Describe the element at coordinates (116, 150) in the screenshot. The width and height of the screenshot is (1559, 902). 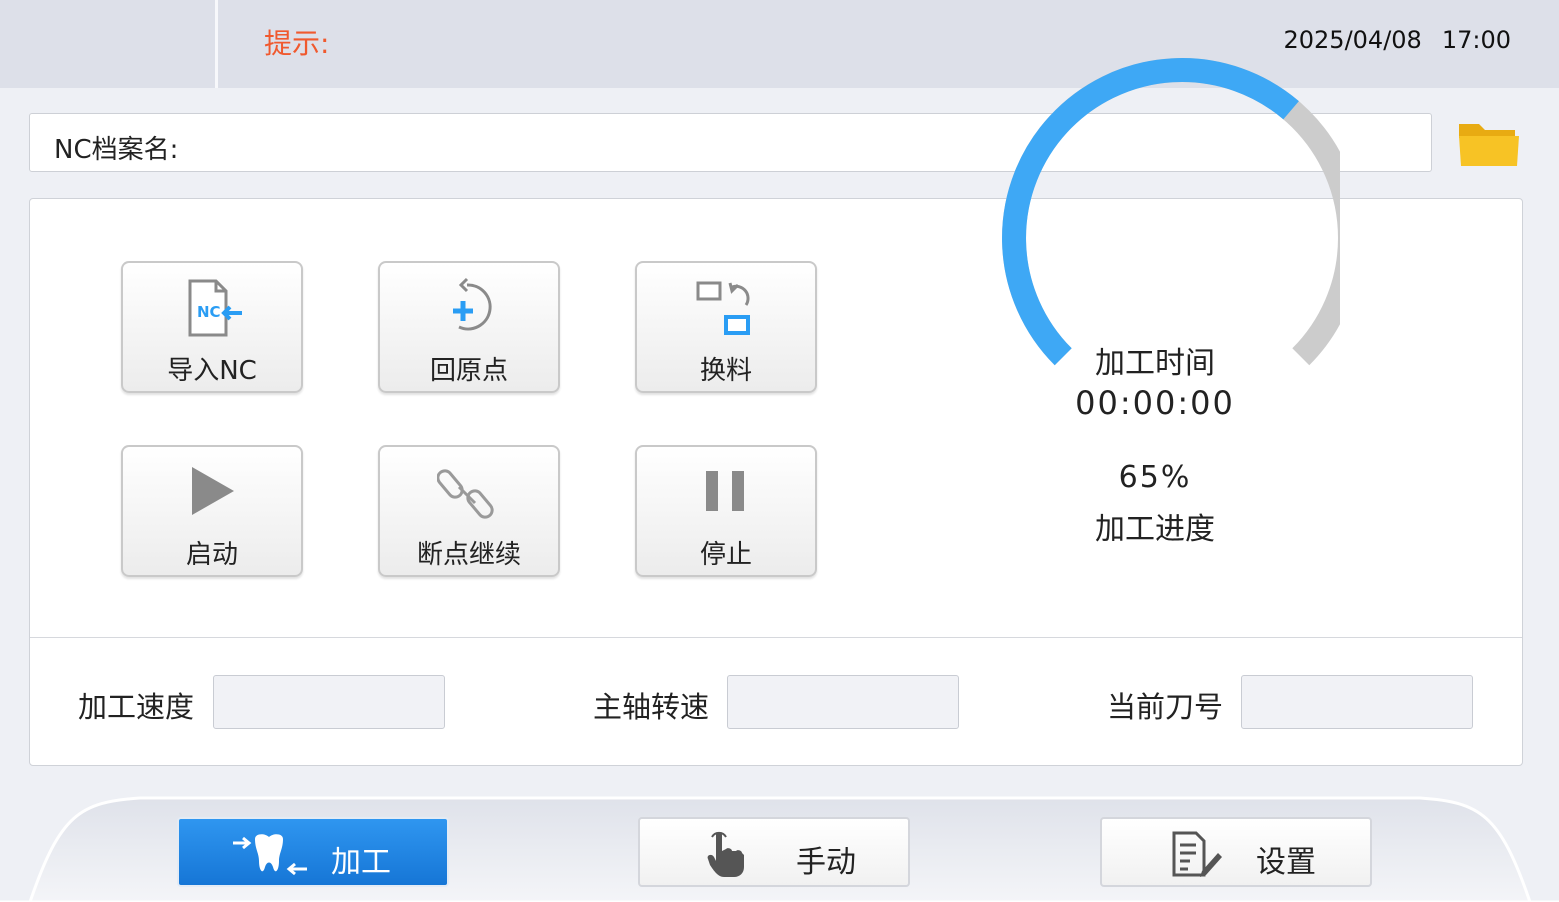
I see `nc-file-label: NC档案名:` at that location.